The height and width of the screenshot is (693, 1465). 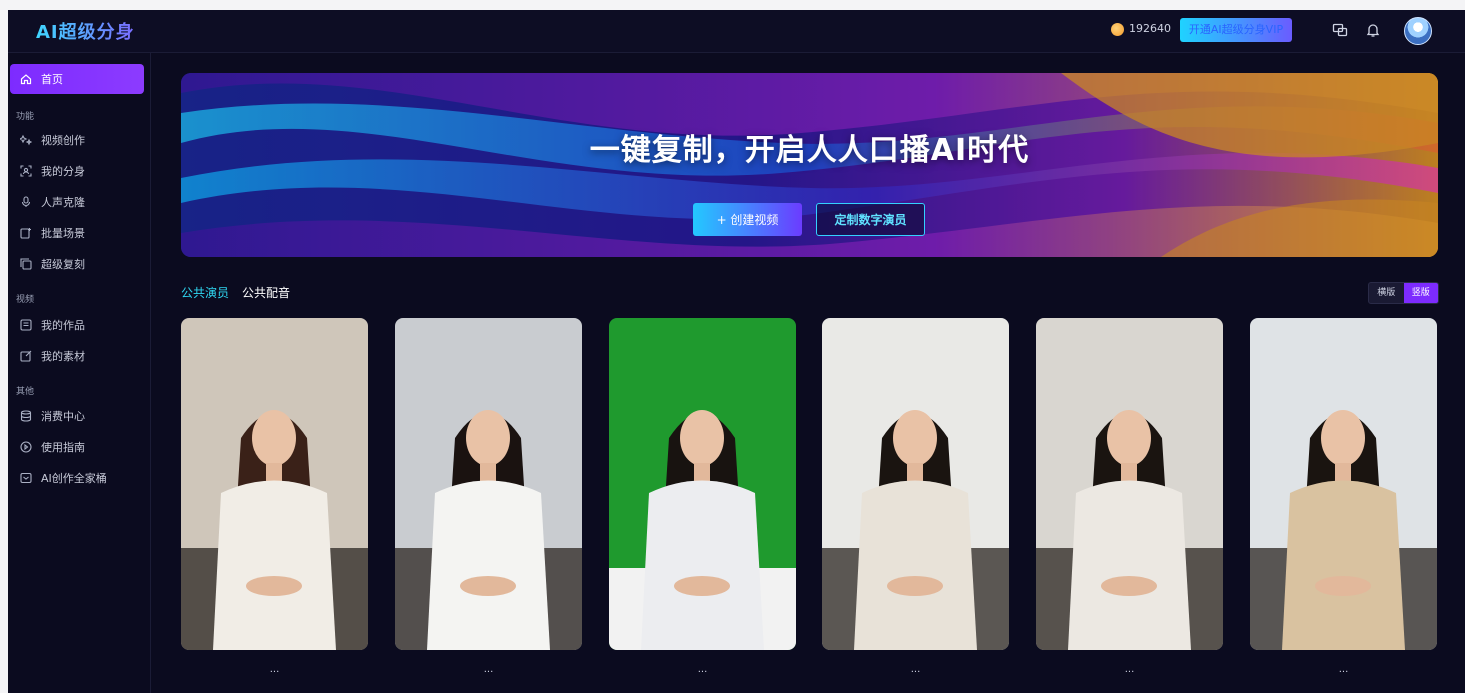 What do you see at coordinates (26, 140) in the screenshot?
I see `sparkle-icon` at bounding box center [26, 140].